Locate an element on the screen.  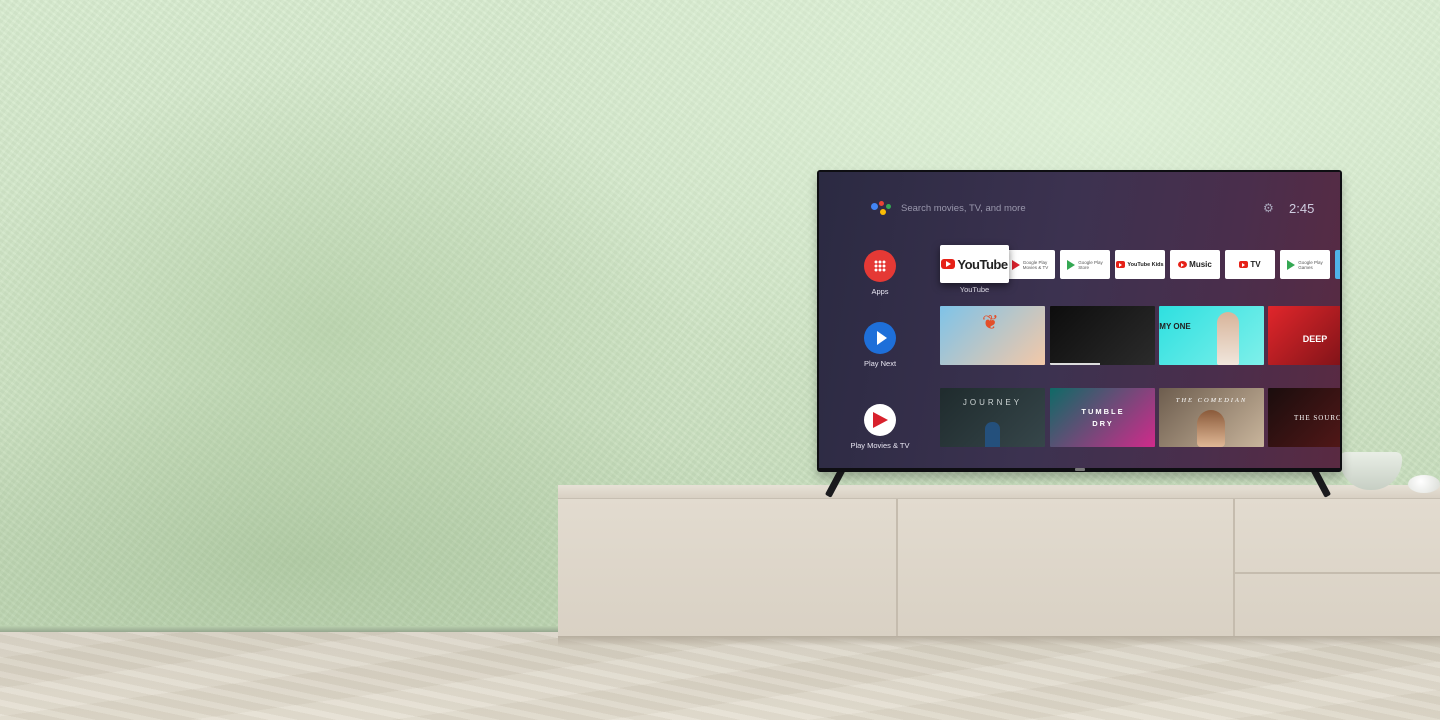
play-next-card: DEEP is located at coordinates (1304, 335).